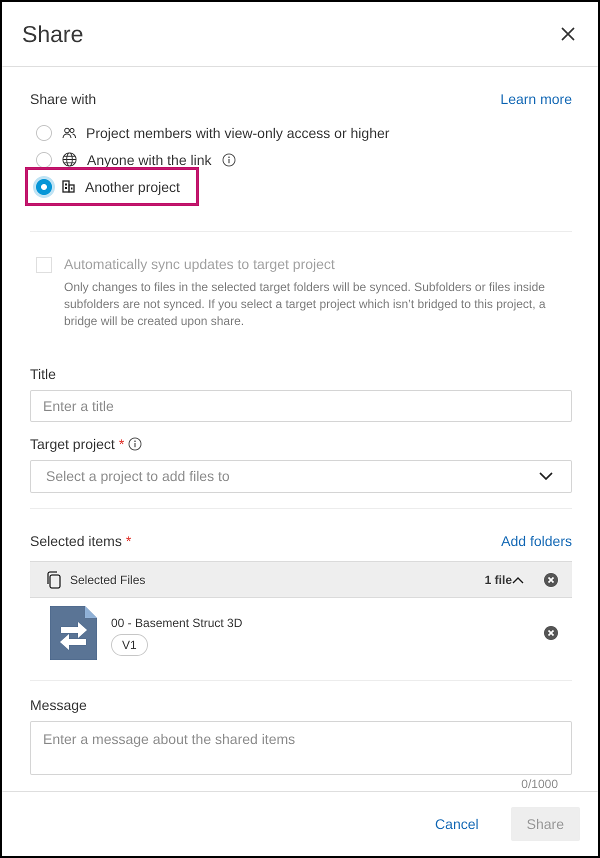 This screenshot has height=858, width=600. I want to click on option-label: Another project, so click(132, 186).